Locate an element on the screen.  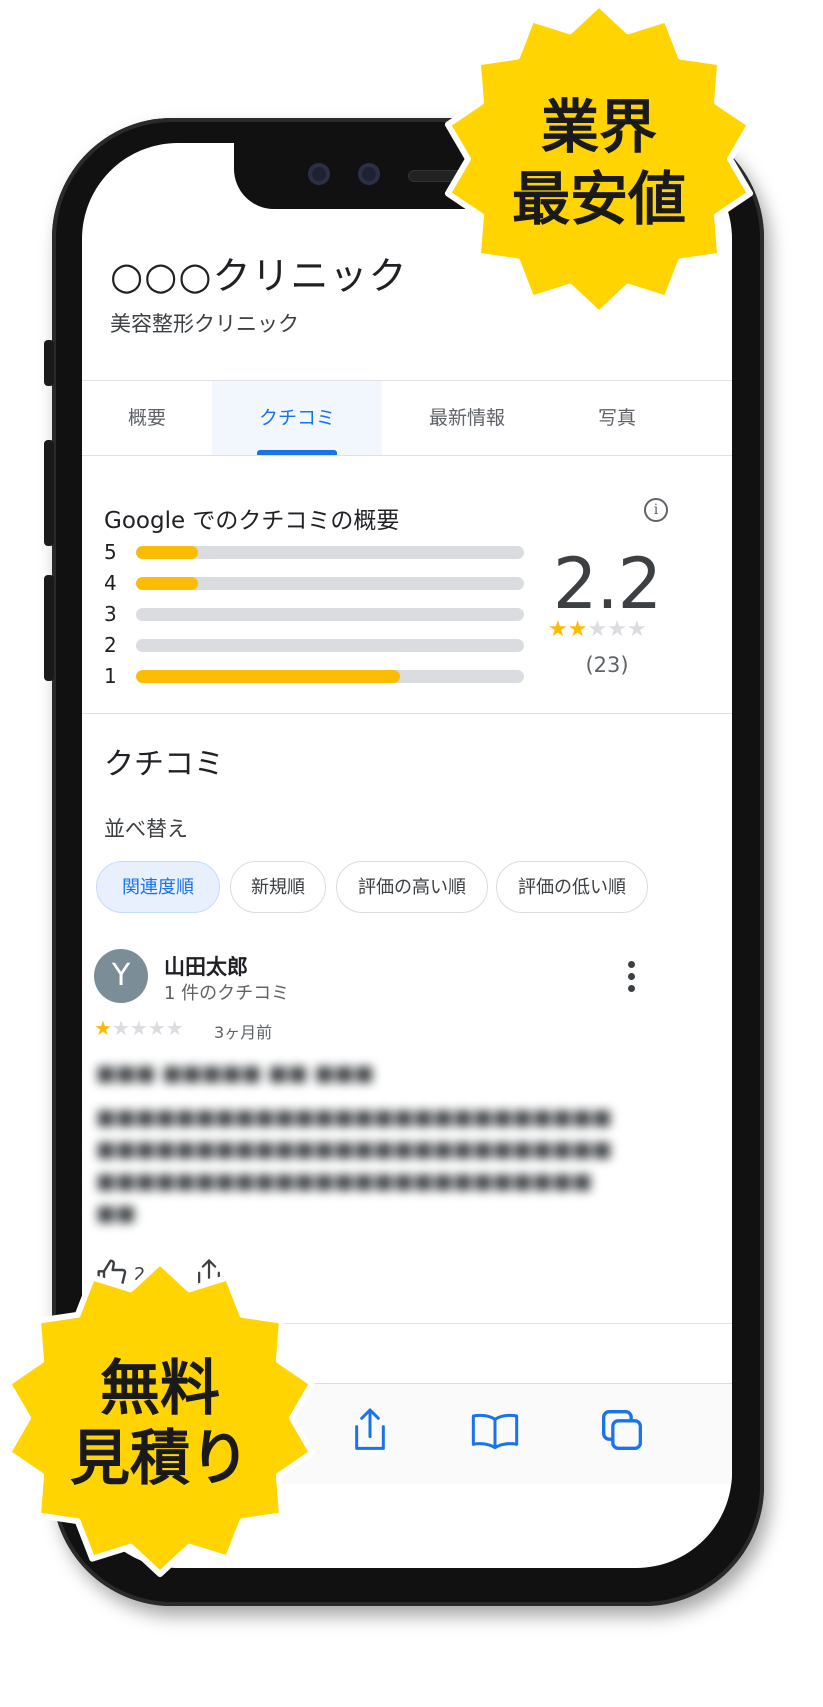
tab-overview: 概要 is located at coordinates (147, 418).